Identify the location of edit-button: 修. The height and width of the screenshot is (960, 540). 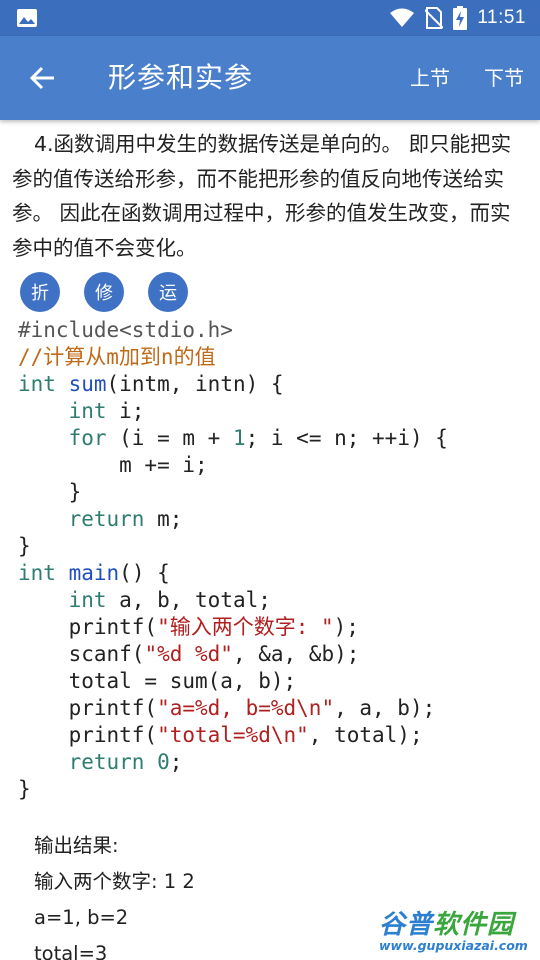
(104, 292).